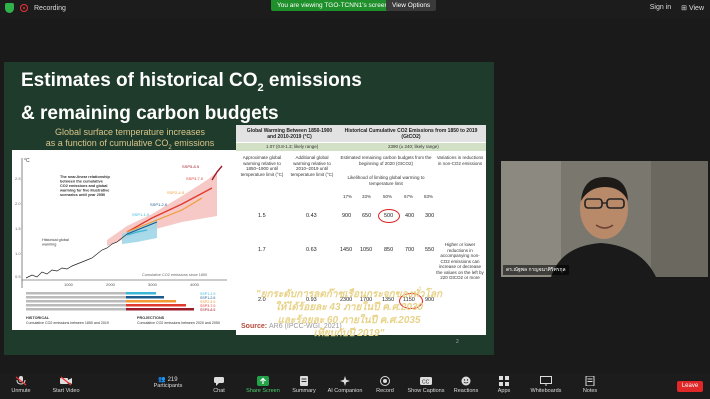 This screenshot has height=399, width=710. What do you see at coordinates (139, 80) in the screenshot?
I see `title-part: Estimates of historical CO` at bounding box center [139, 80].